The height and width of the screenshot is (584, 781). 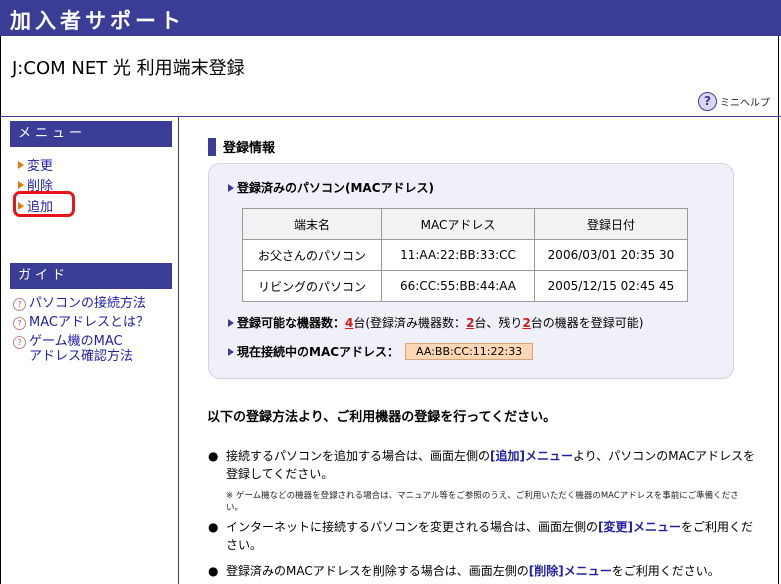 I want to click on capacity-label: 登録可能な機器数：, so click(x=291, y=323).